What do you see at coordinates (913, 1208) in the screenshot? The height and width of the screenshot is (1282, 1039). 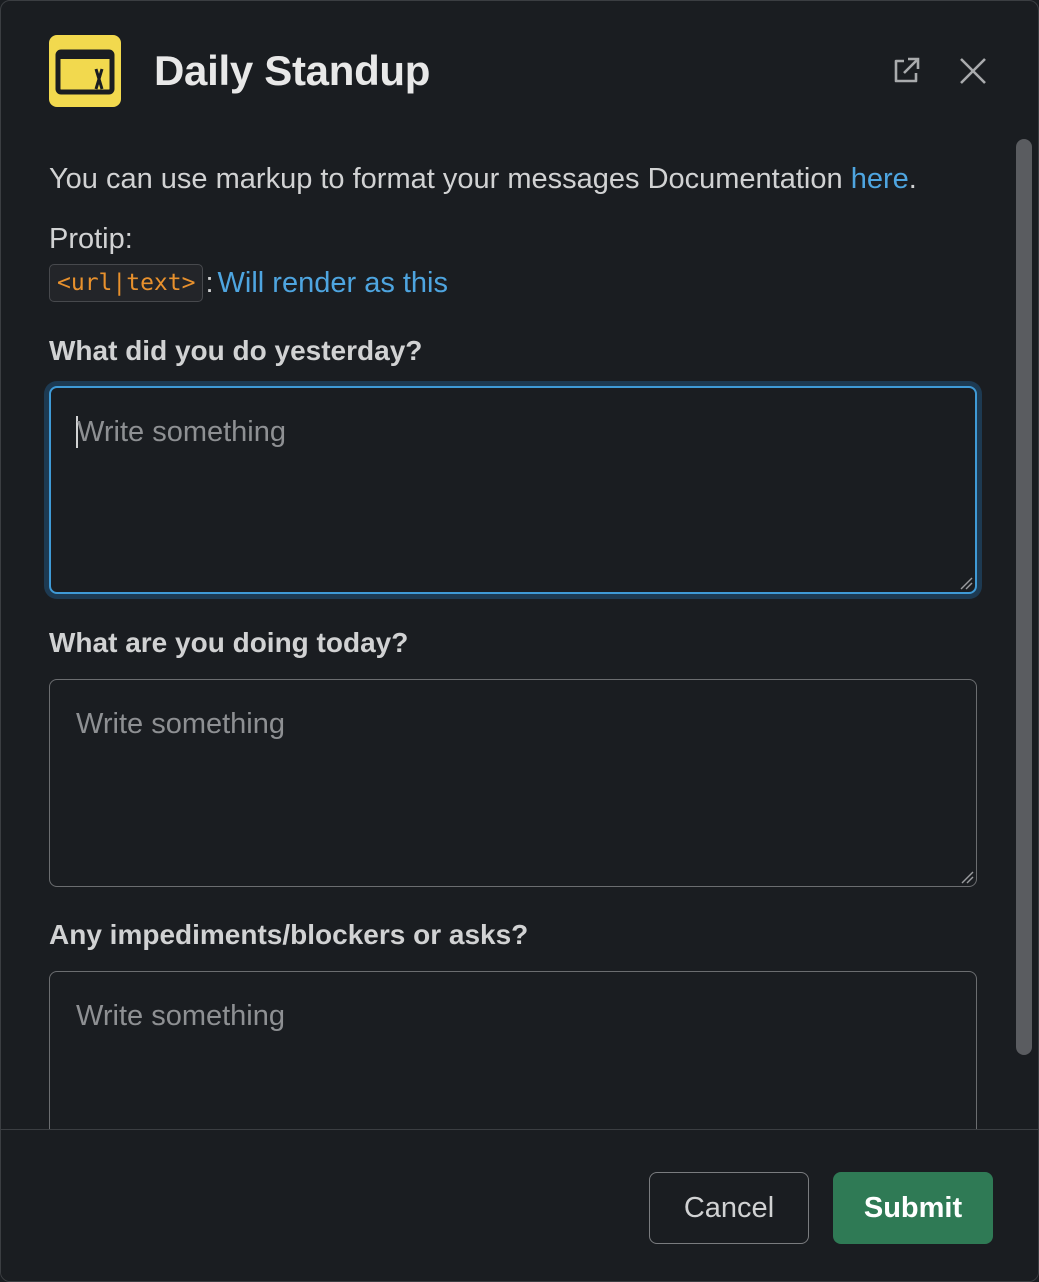 I see `submit-button: Submit` at bounding box center [913, 1208].